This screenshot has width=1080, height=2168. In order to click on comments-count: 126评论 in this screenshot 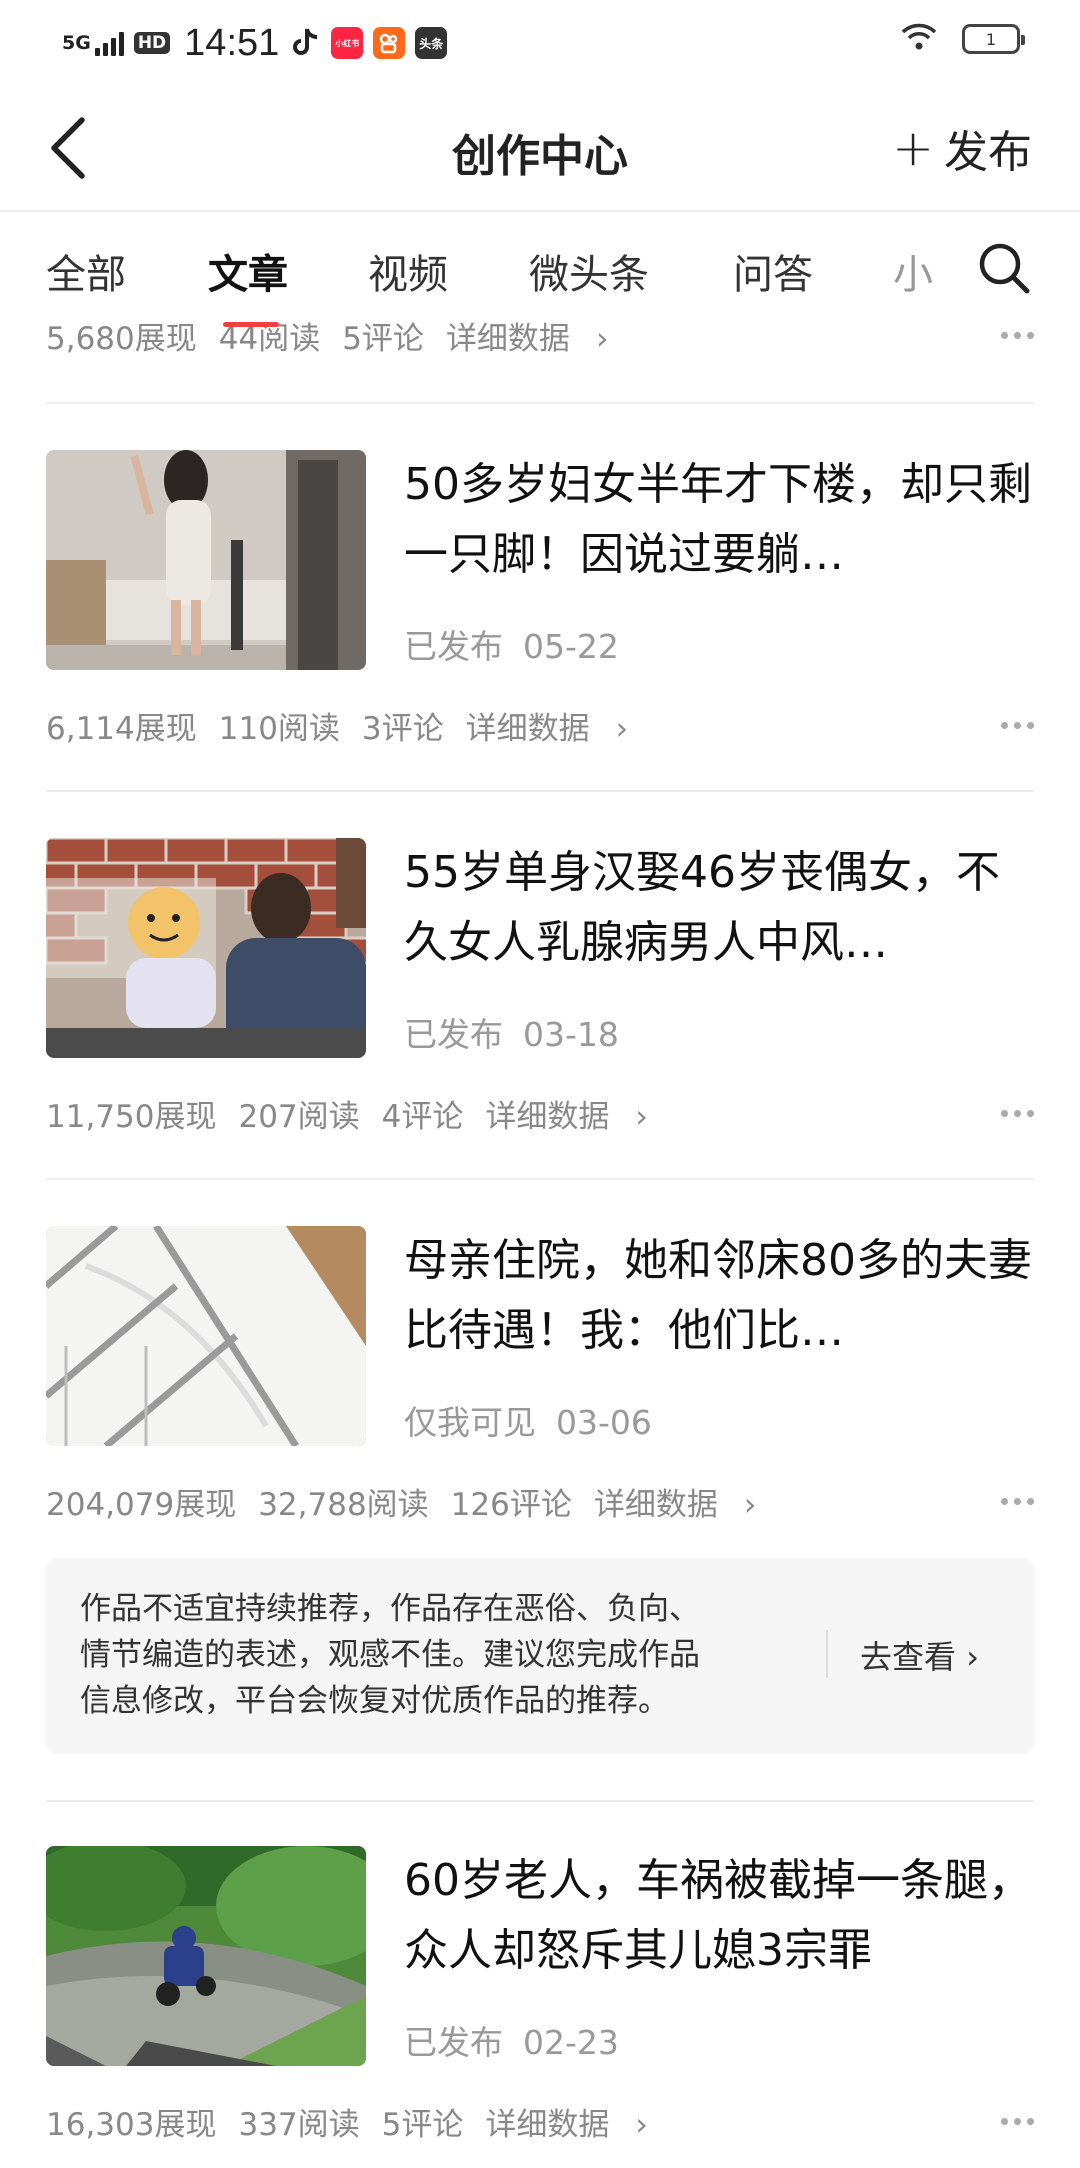, I will do `click(511, 1504)`.